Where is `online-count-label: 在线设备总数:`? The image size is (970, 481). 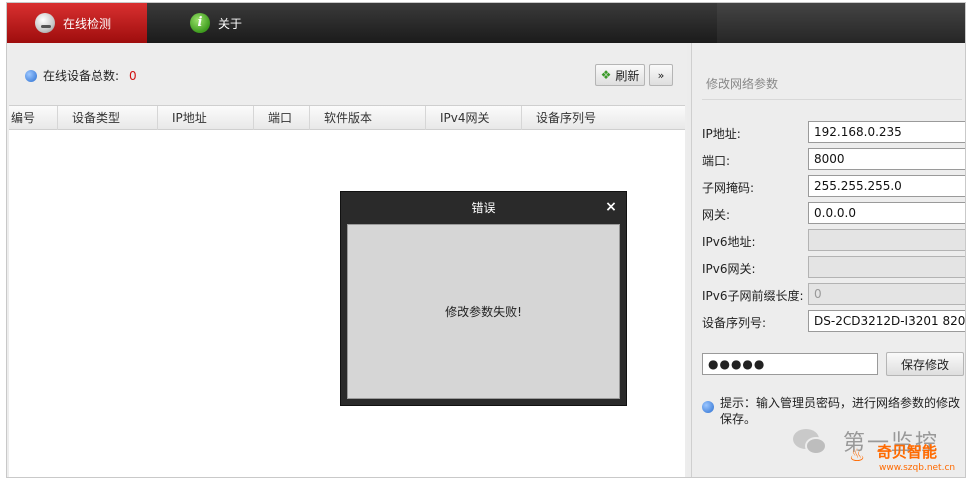 online-count-label: 在线设备总数: is located at coordinates (81, 76).